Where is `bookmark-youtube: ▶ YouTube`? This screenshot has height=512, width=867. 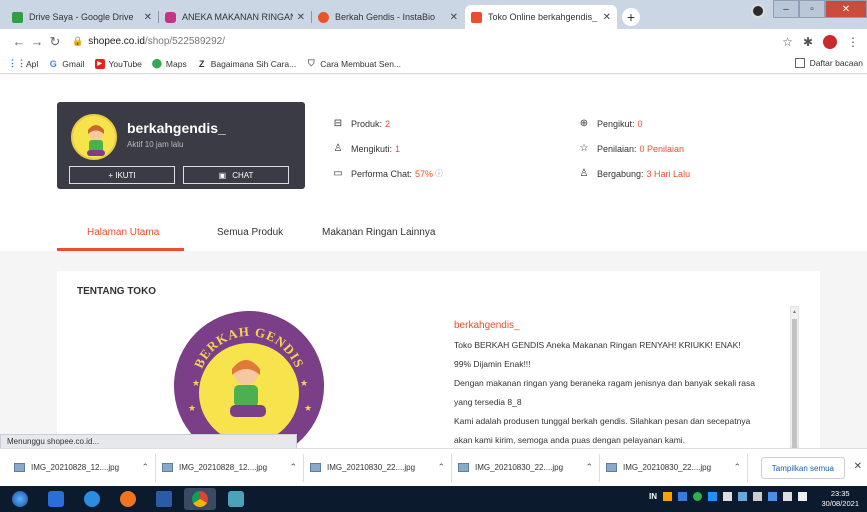 bookmark-youtube: ▶ YouTube is located at coordinates (118, 63).